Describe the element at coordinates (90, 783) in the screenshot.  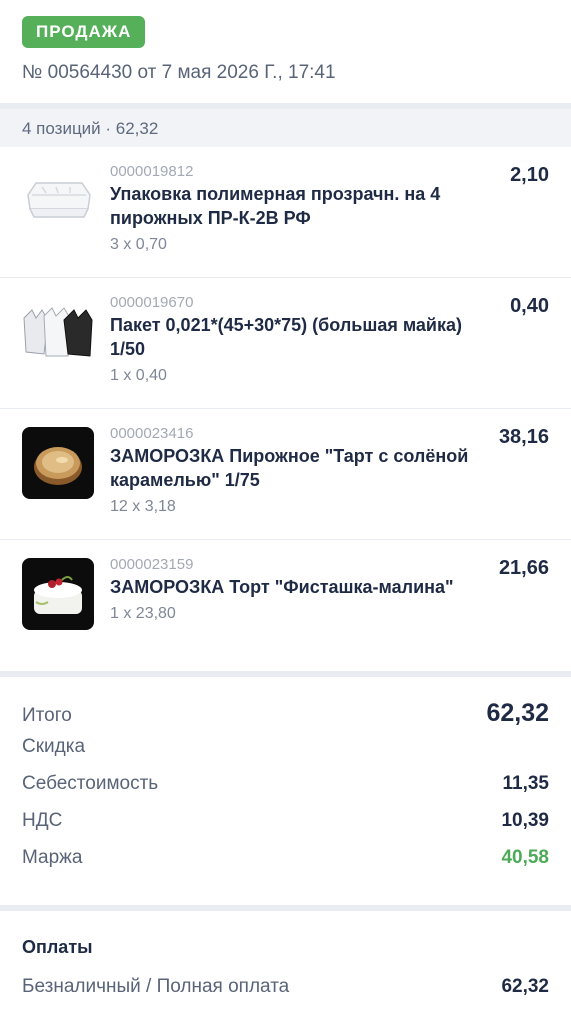
I see `cost-label: Себестоимость` at that location.